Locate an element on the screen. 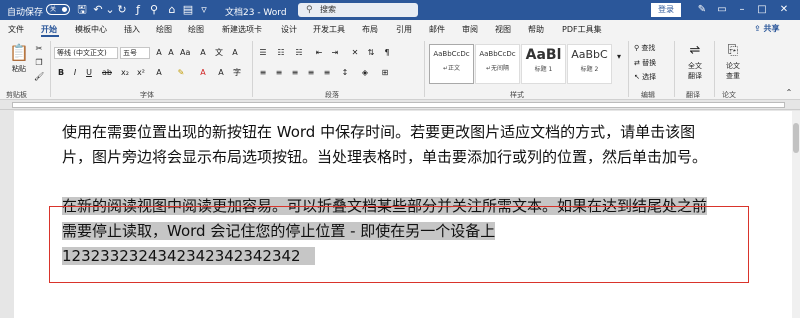 This screenshot has height=318, width=800. tab-home: 开始 is located at coordinates (49, 29).